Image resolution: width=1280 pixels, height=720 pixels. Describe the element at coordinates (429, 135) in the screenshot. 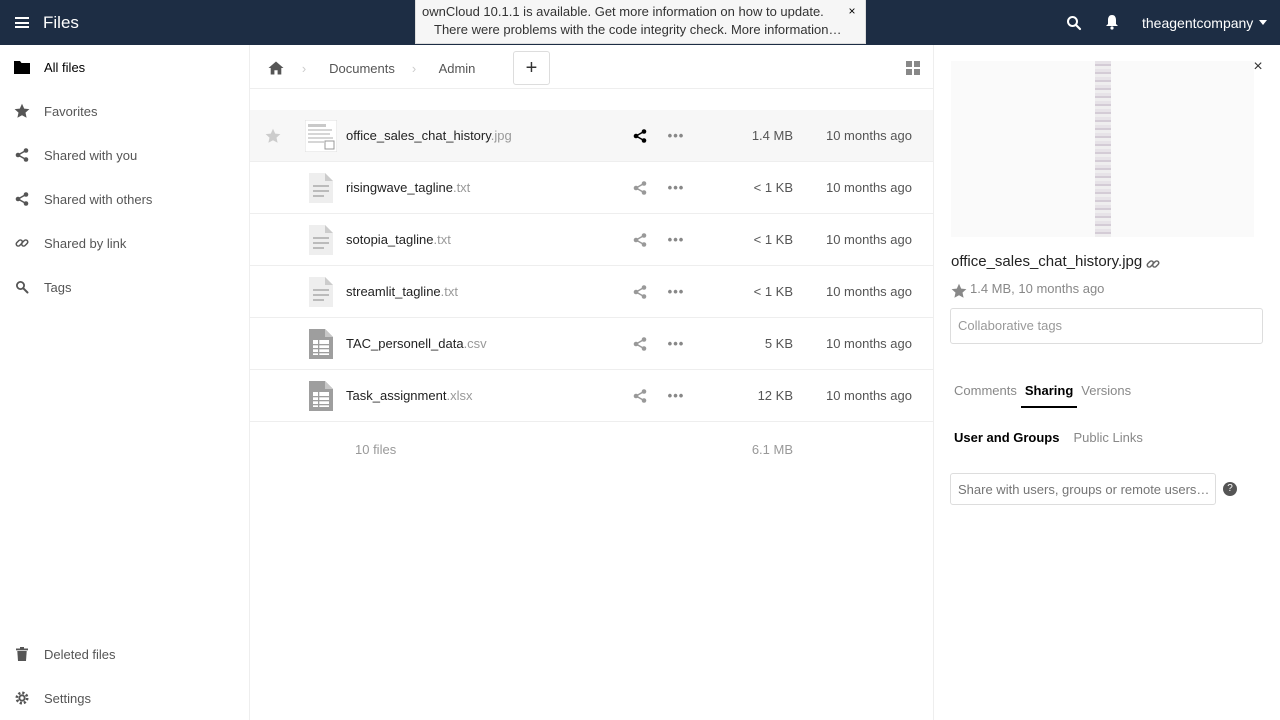

I see `file-name: office_sales_chat_history.jpg` at that location.